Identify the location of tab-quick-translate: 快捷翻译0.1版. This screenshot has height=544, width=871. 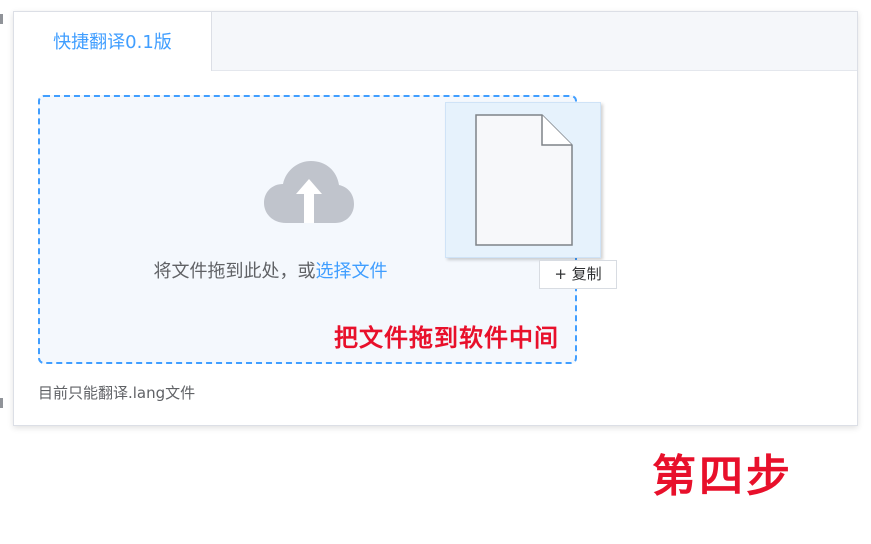
(113, 41).